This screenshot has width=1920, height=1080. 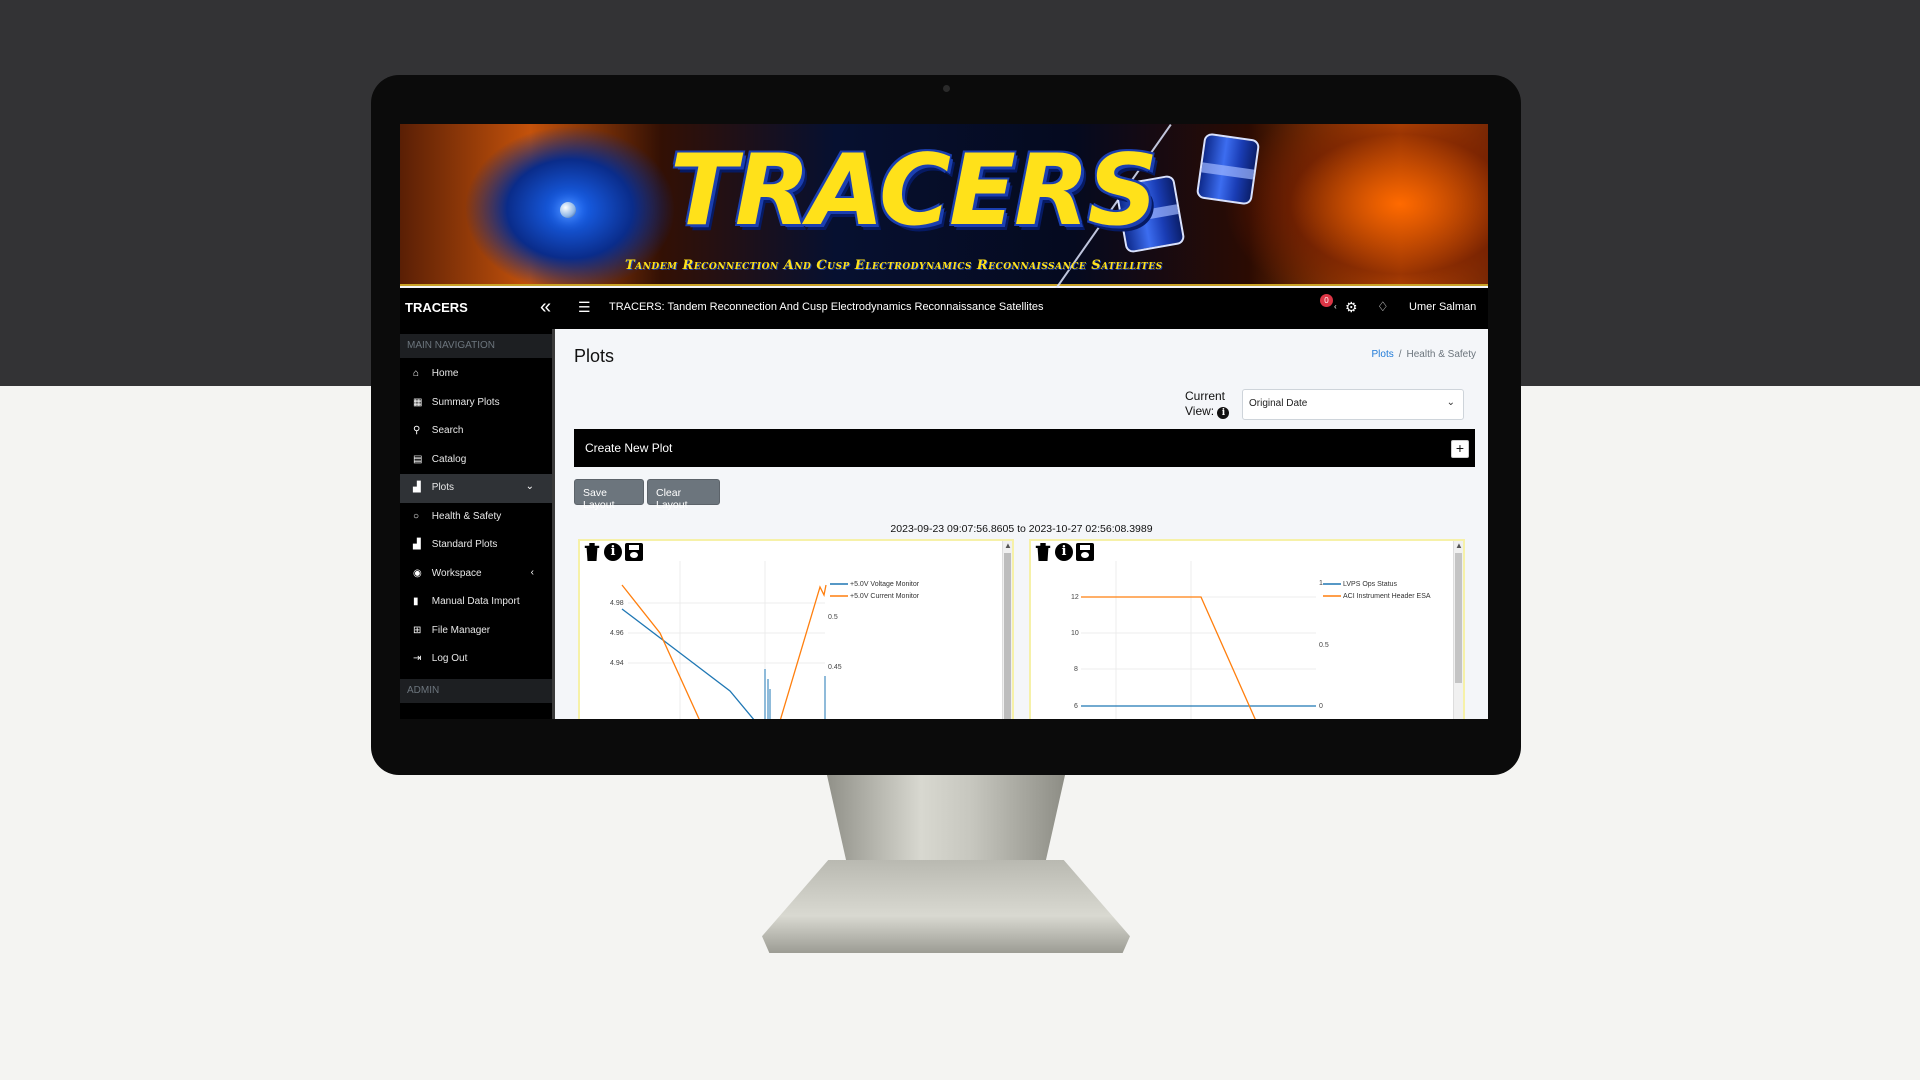 What do you see at coordinates (1075, 597) in the screenshot?
I see `left-axis-tick: 12` at bounding box center [1075, 597].